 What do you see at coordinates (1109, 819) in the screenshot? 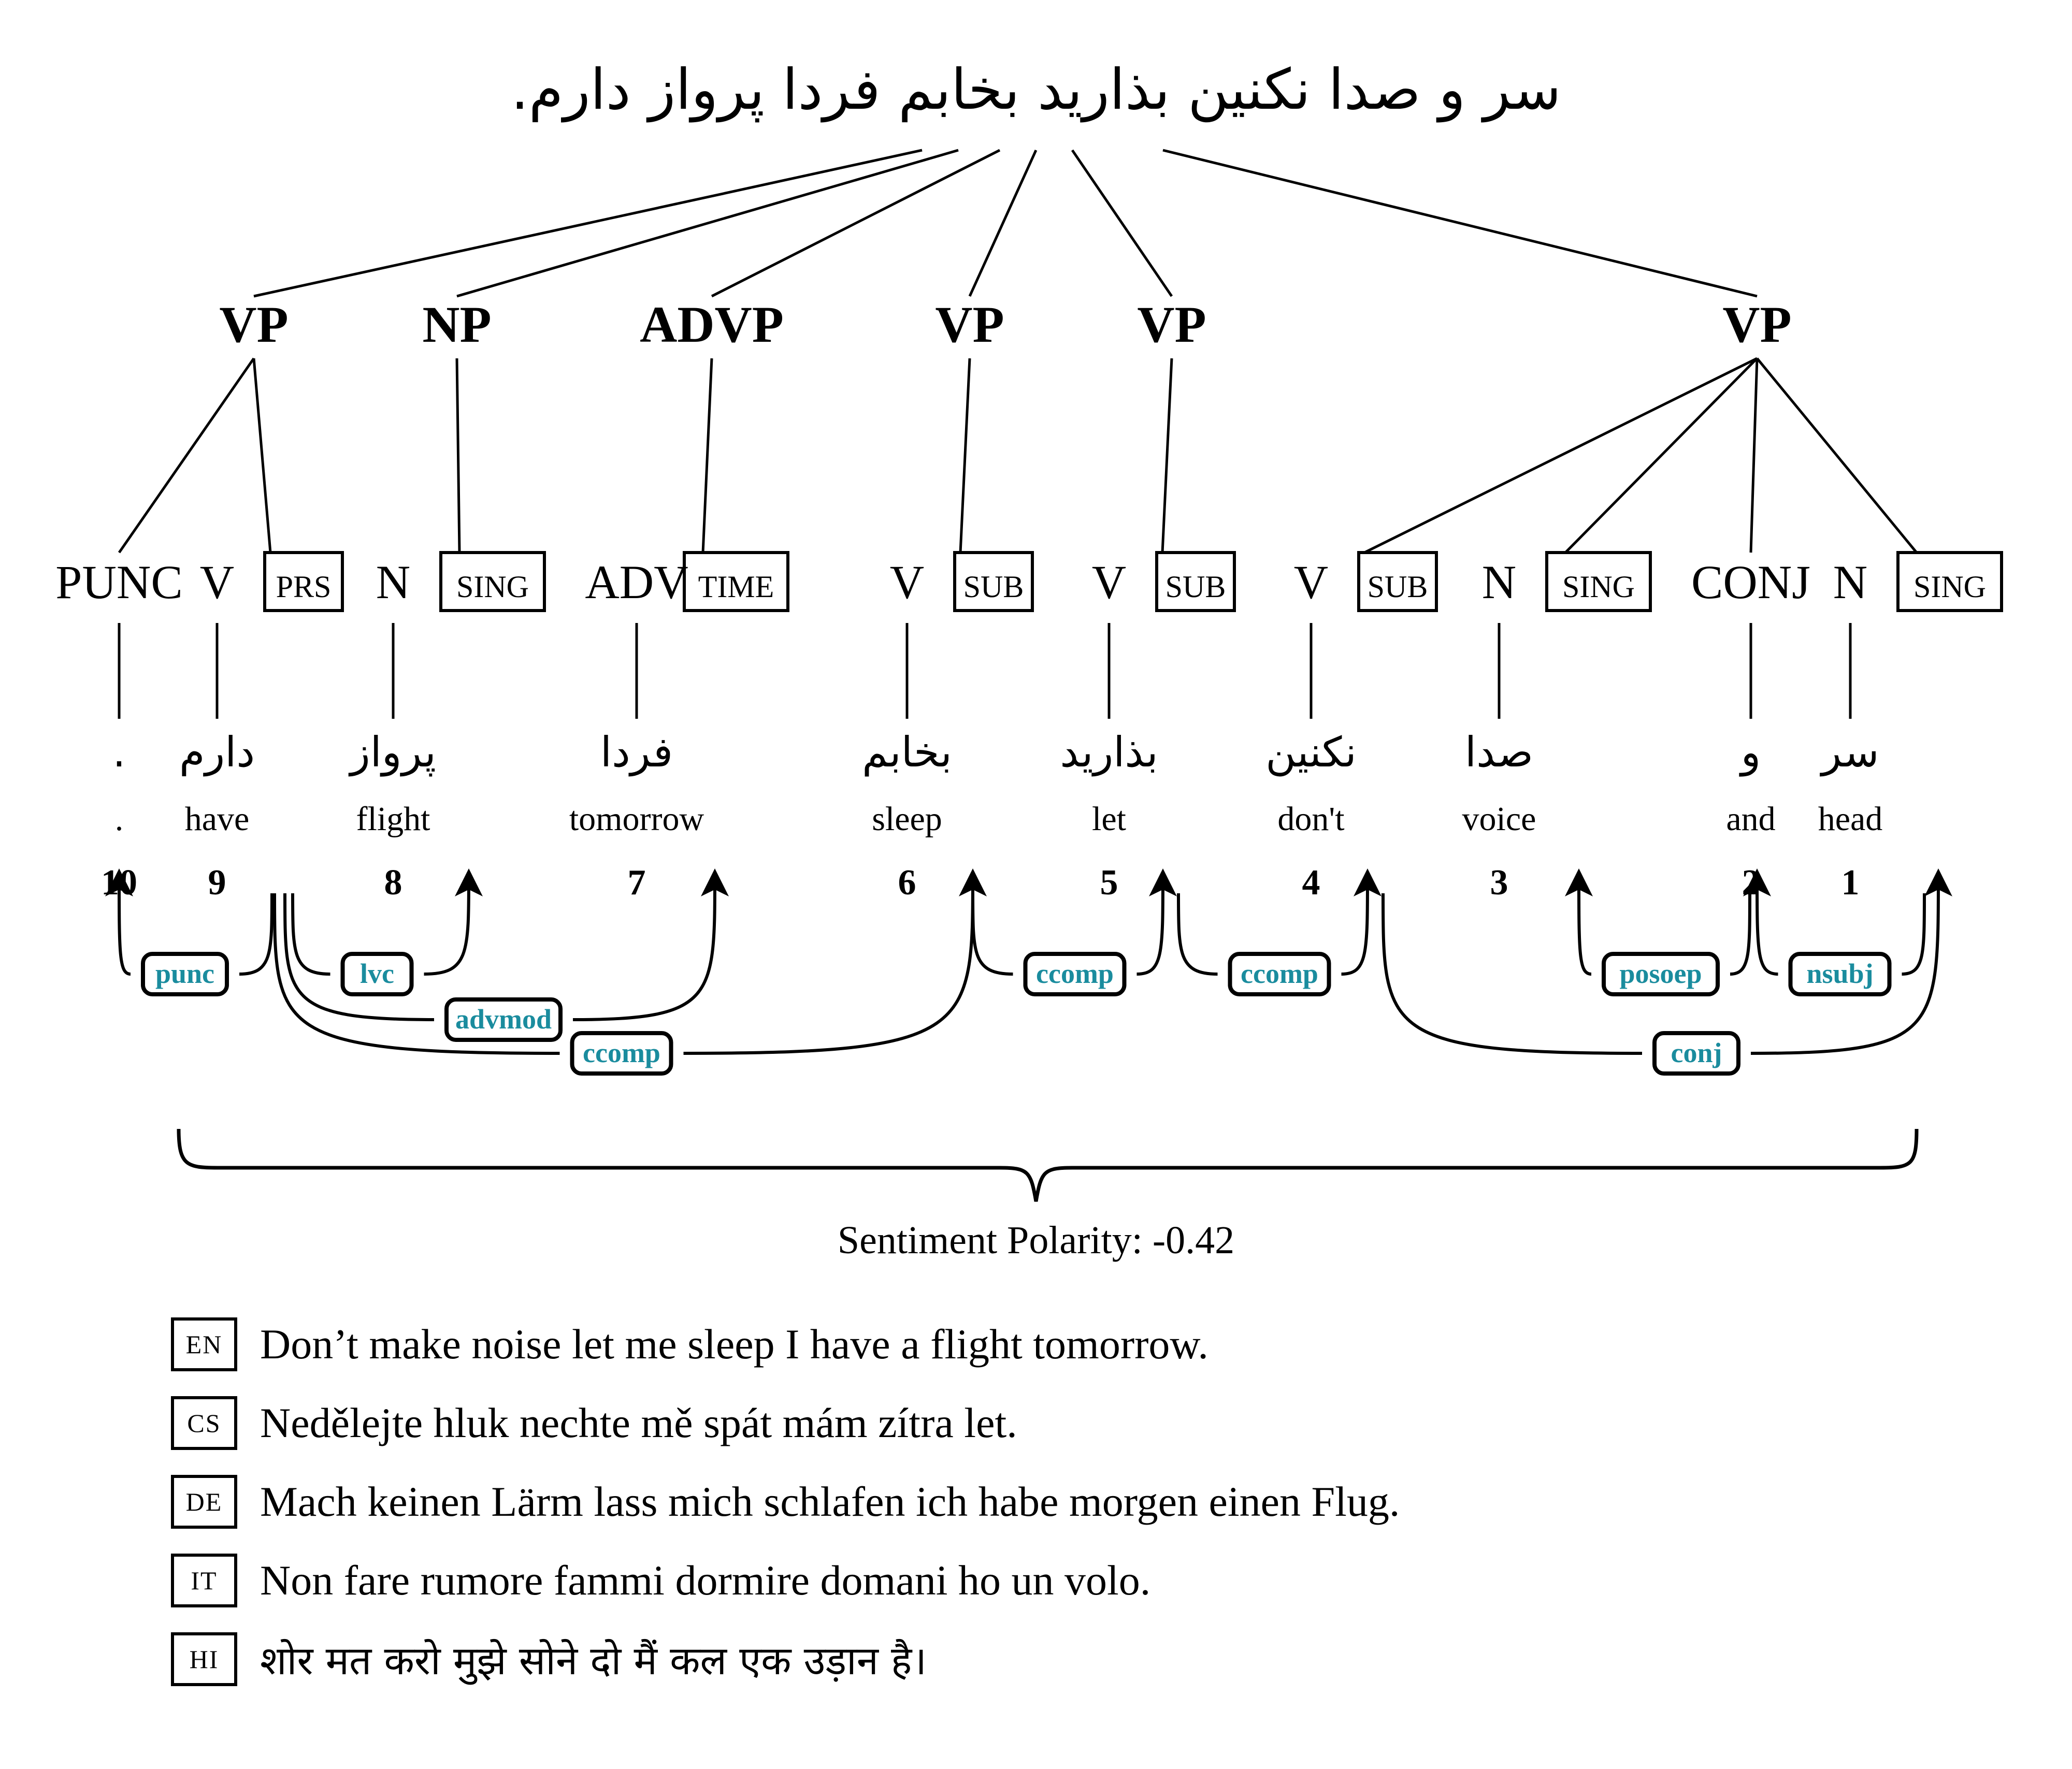
I see `token-gloss-5: let` at bounding box center [1109, 819].